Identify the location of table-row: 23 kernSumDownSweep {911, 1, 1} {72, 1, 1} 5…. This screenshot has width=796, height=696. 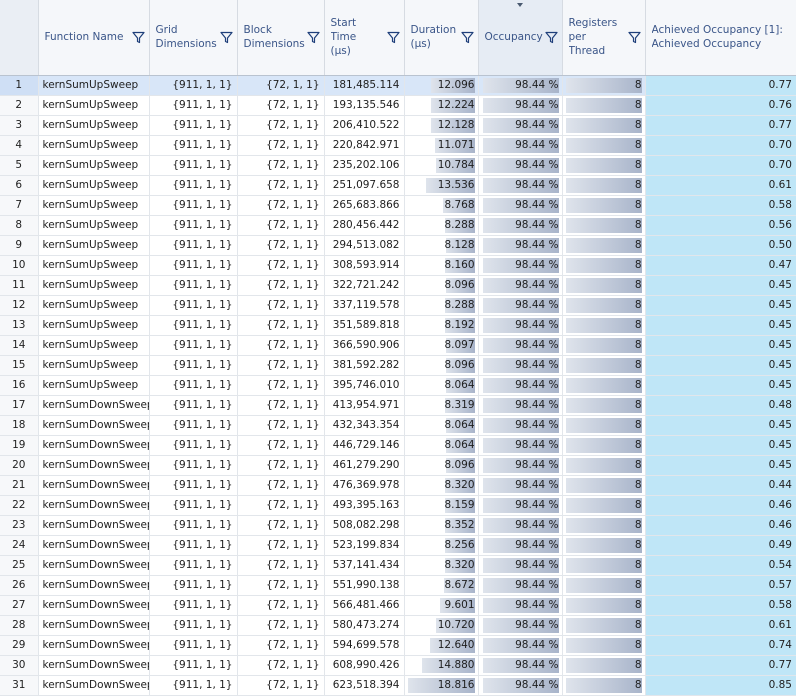
(398, 525).